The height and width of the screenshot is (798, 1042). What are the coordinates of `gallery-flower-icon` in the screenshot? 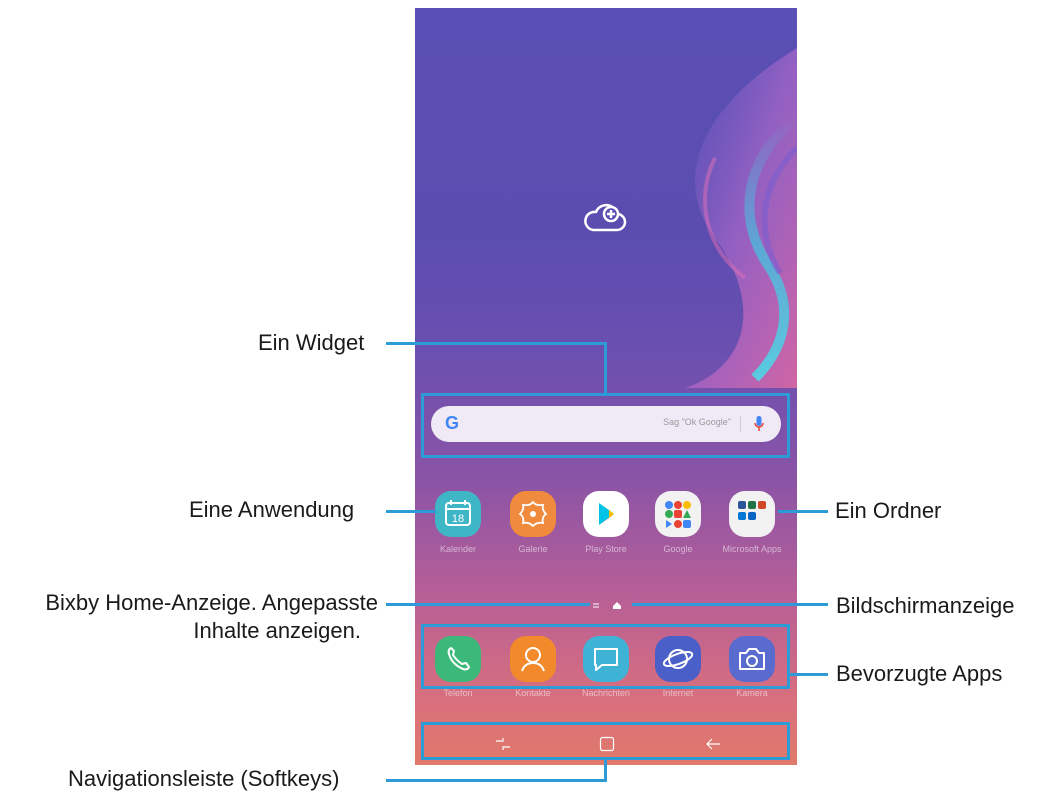 It's located at (533, 514).